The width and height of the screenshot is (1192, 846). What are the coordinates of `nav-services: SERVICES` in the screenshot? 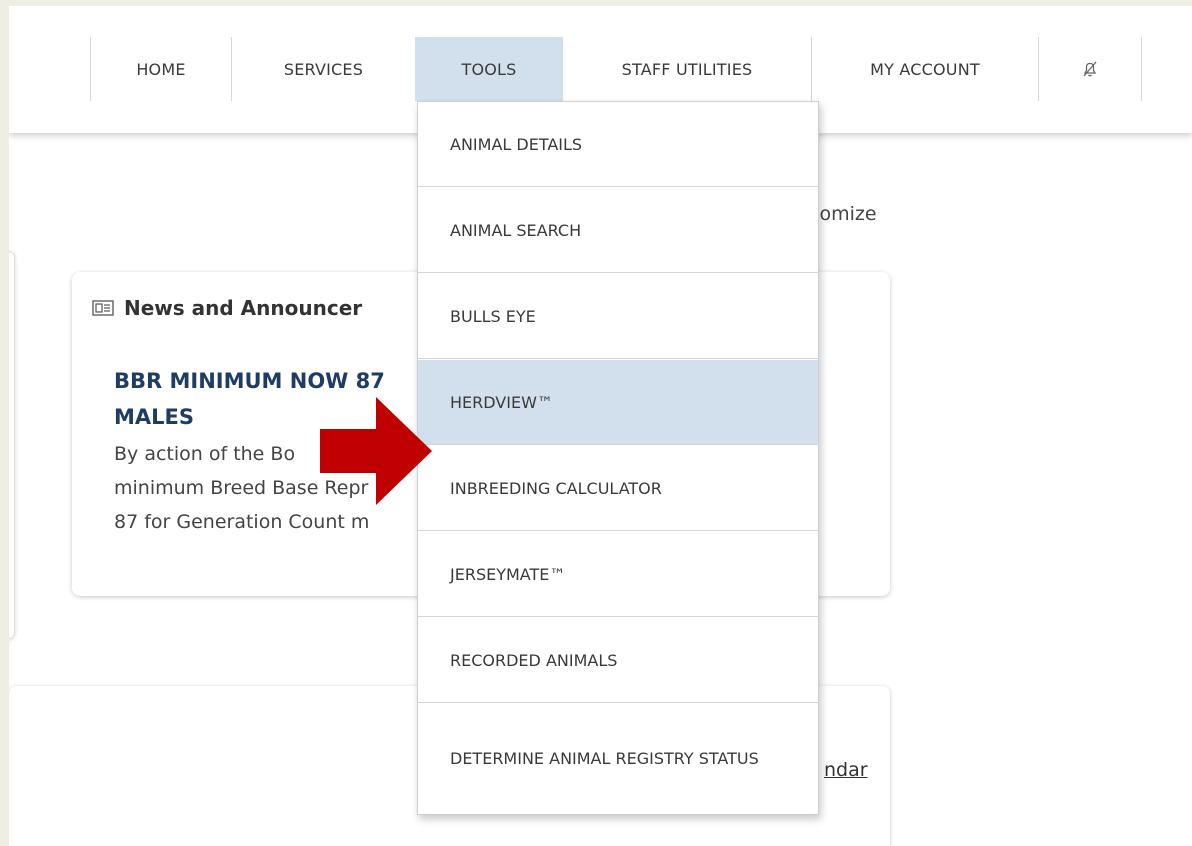 It's located at (323, 69).